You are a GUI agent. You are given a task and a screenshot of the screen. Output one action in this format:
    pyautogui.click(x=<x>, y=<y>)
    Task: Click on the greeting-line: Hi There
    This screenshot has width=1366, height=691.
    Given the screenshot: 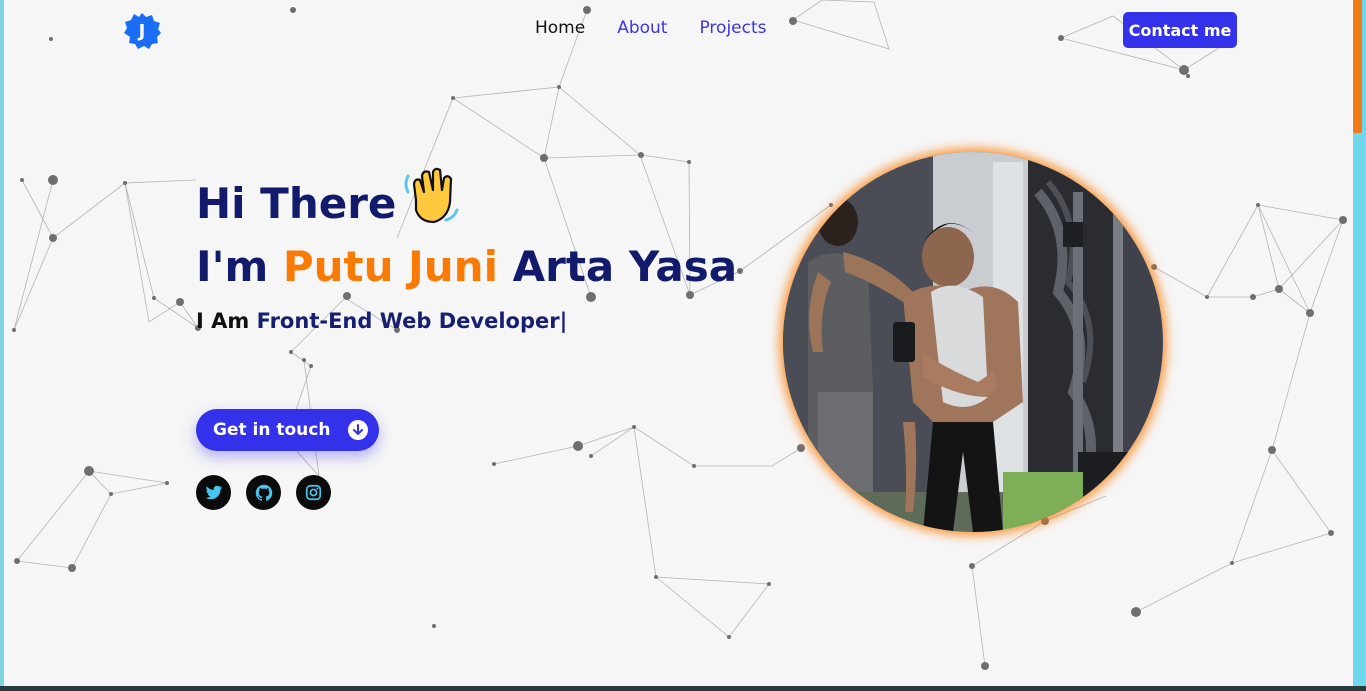 What is the action you would take?
    pyautogui.click(x=466, y=203)
    